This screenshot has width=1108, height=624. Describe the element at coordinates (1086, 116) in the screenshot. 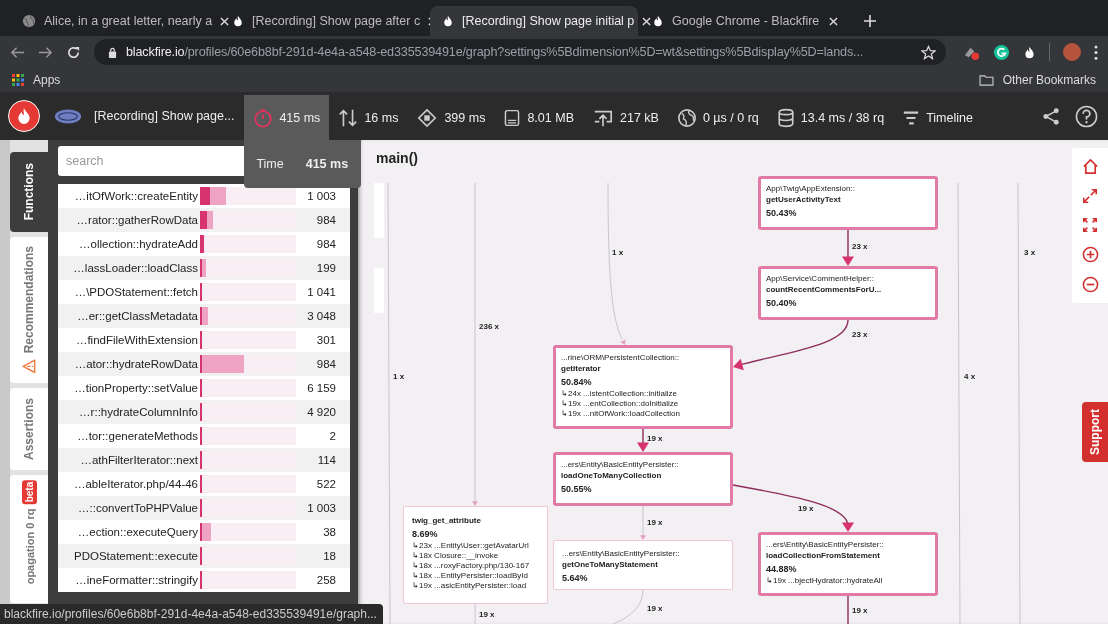

I see `help-icon` at that location.